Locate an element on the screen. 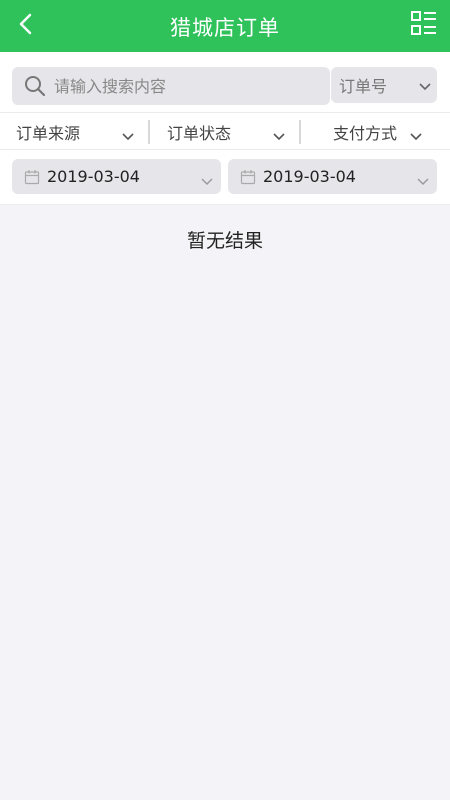 This screenshot has height=800, width=450. empty-results-message: 暂无结果 is located at coordinates (224, 241).